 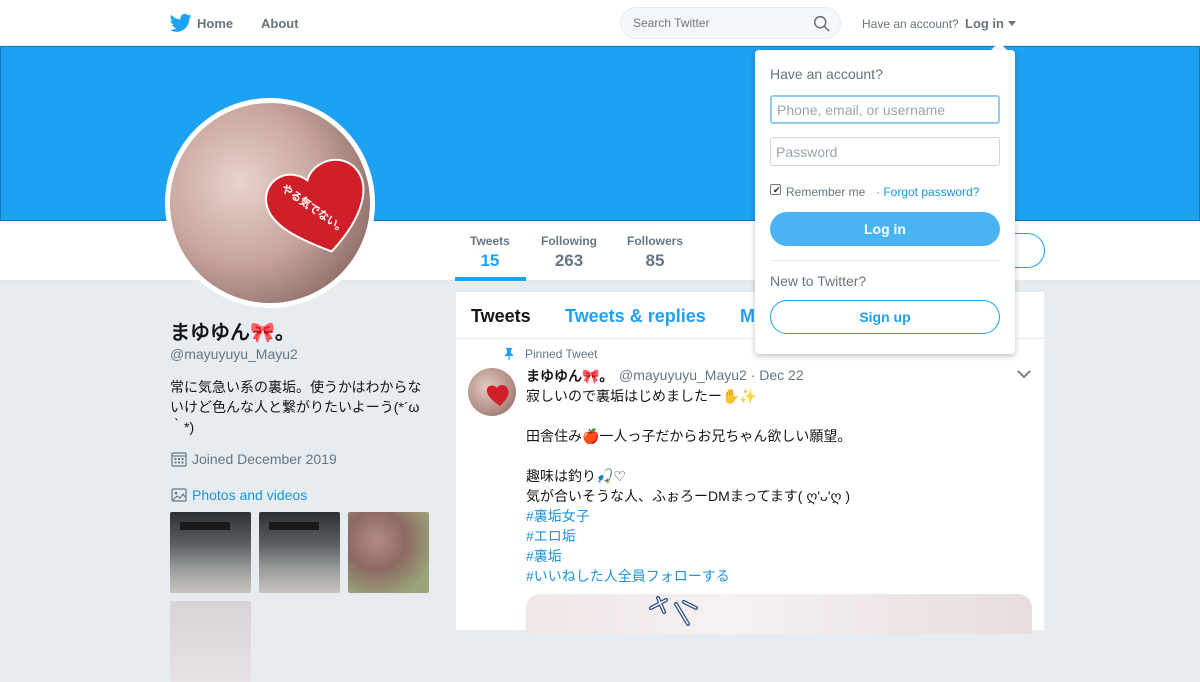 What do you see at coordinates (655, 260) in the screenshot?
I see `stat-value: 85` at bounding box center [655, 260].